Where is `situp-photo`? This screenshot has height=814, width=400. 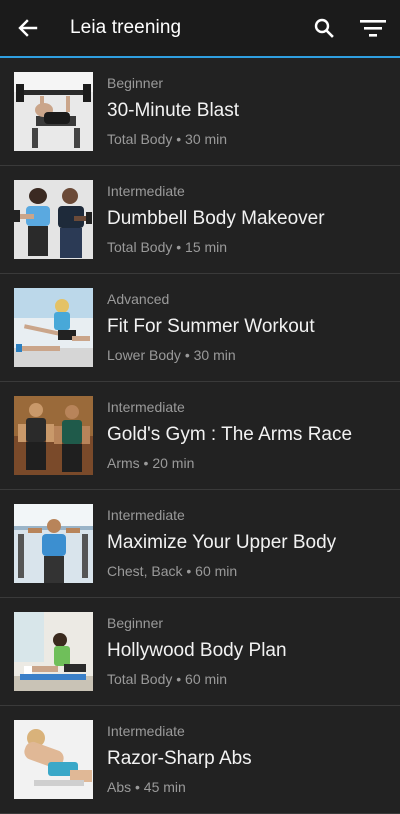
situp-photo is located at coordinates (53, 651).